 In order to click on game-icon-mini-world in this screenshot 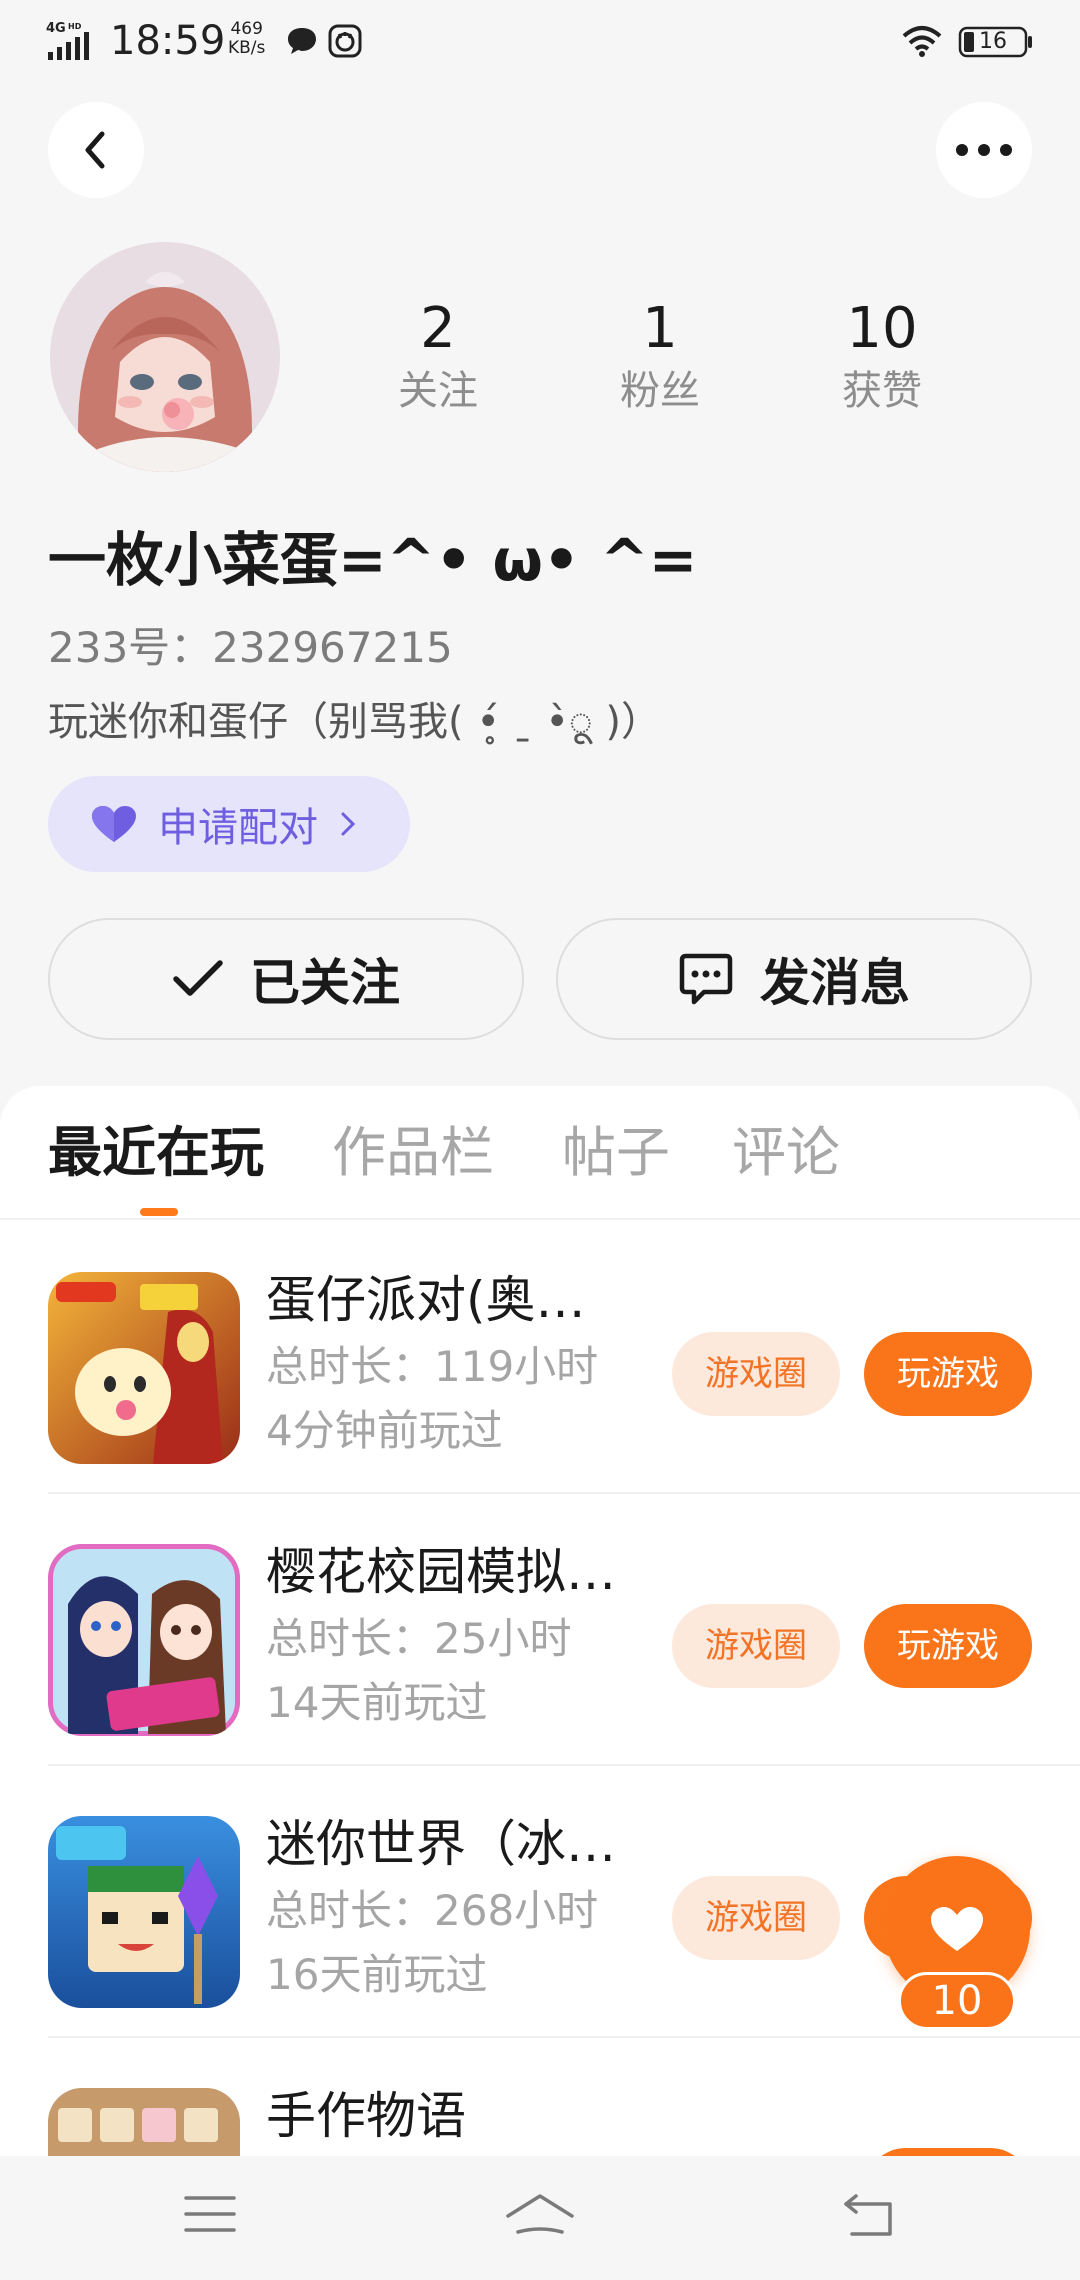, I will do `click(144, 1912)`.